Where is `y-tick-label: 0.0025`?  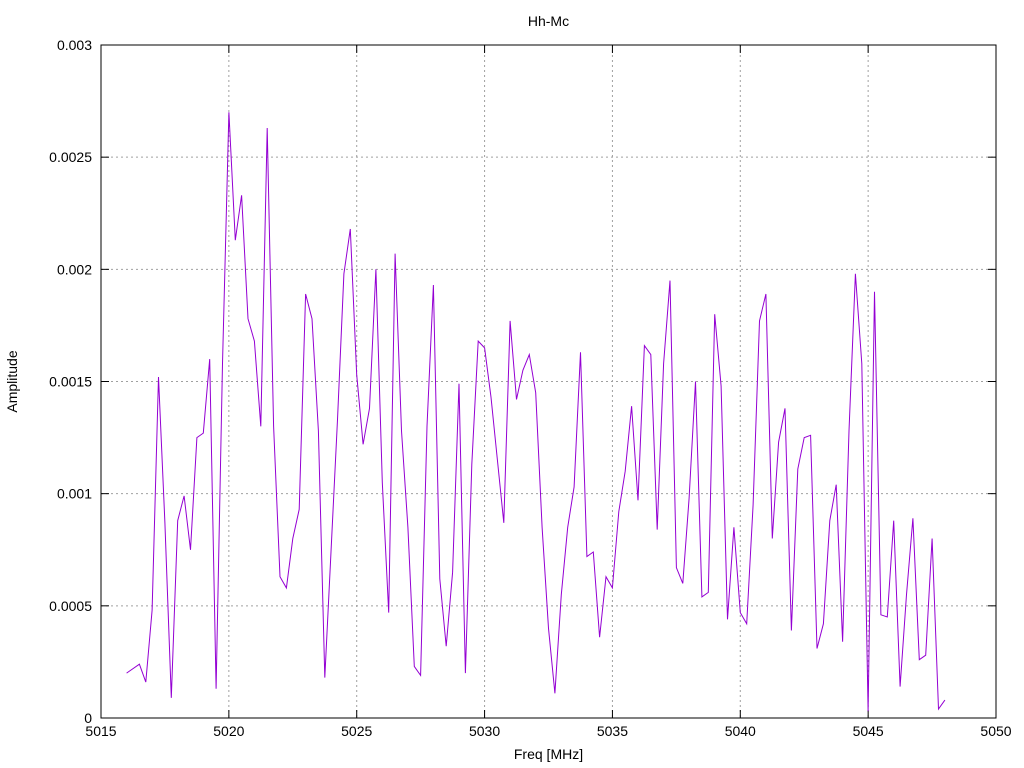 y-tick-label: 0.0025 is located at coordinates (70, 157).